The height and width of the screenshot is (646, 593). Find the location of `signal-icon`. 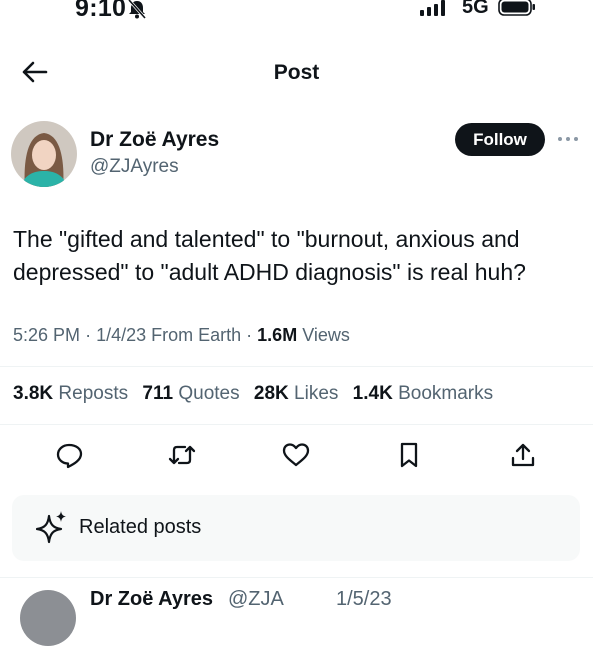

signal-icon is located at coordinates (432, 8).